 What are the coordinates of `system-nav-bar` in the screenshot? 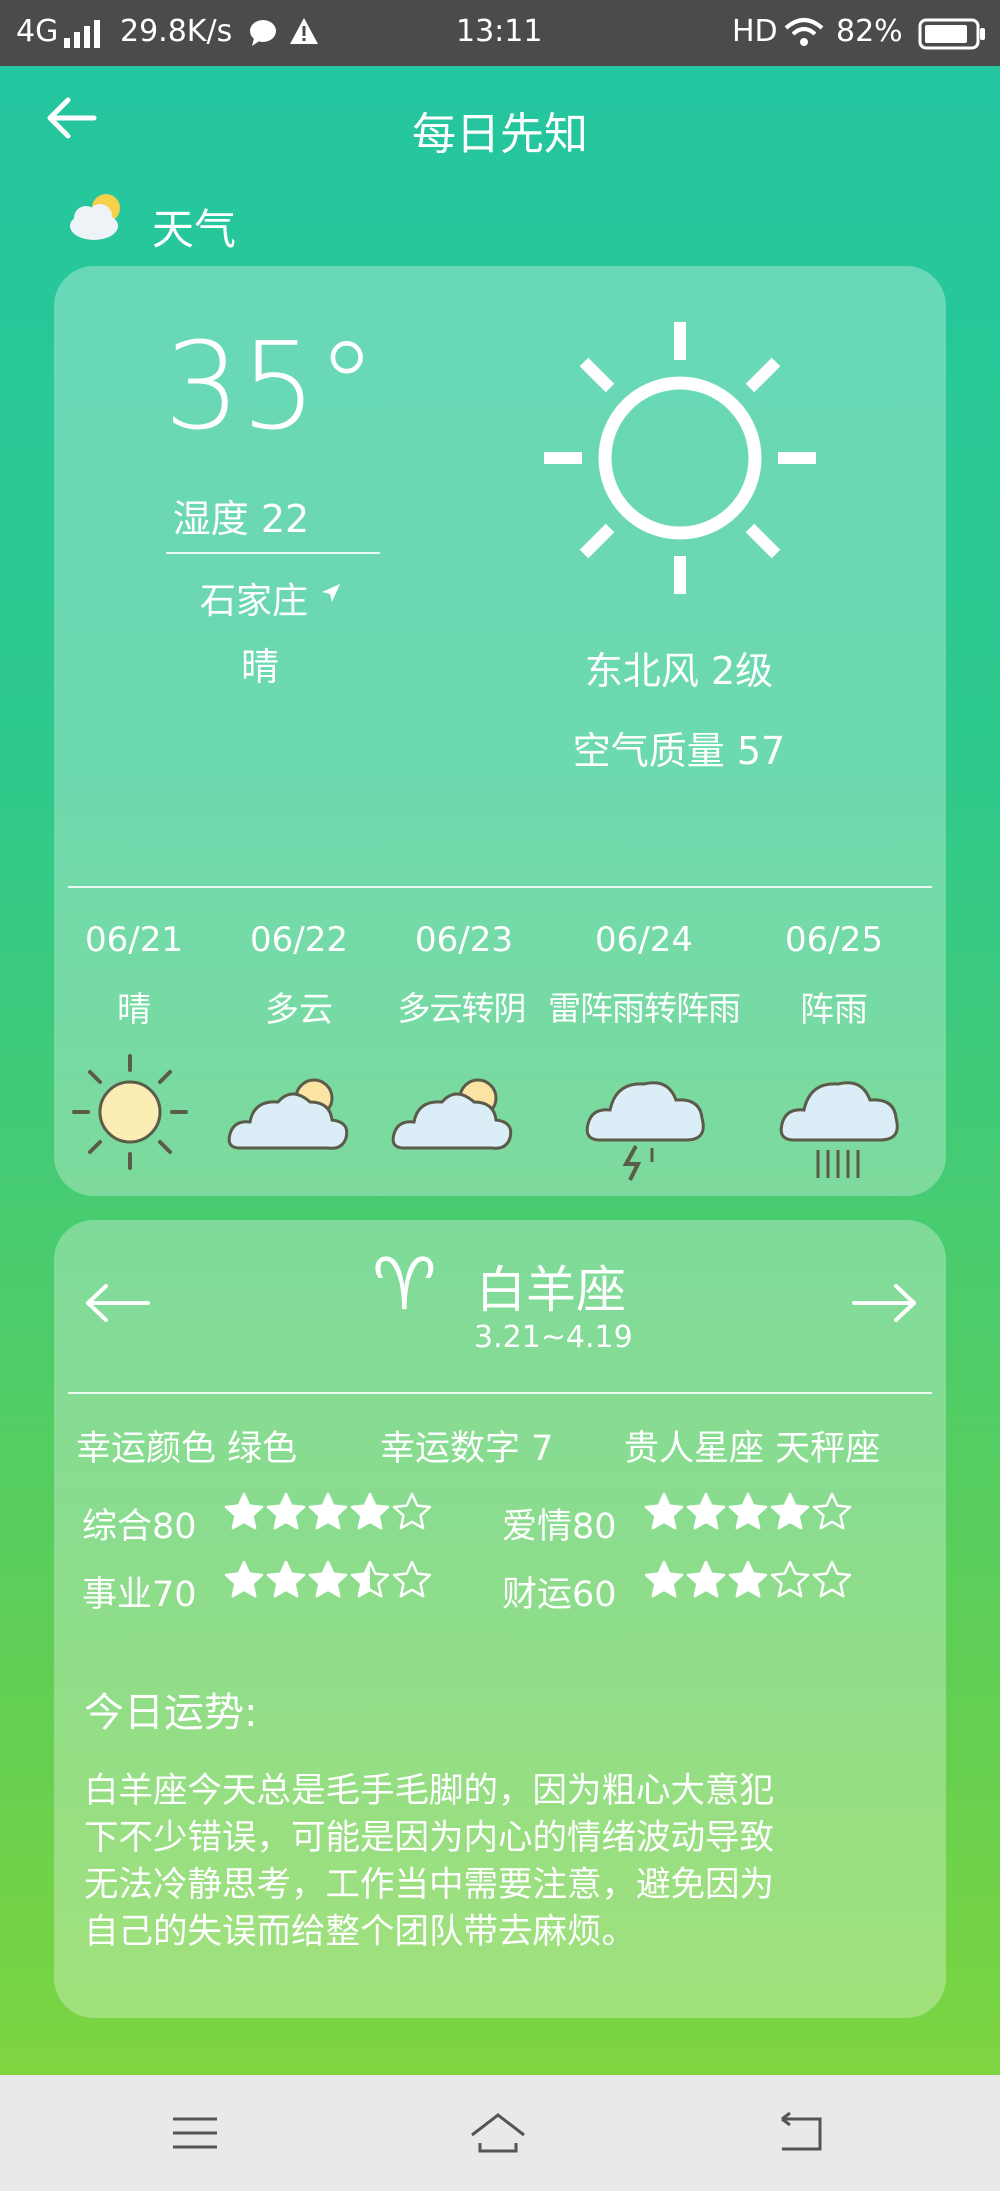 It's located at (500, 2133).